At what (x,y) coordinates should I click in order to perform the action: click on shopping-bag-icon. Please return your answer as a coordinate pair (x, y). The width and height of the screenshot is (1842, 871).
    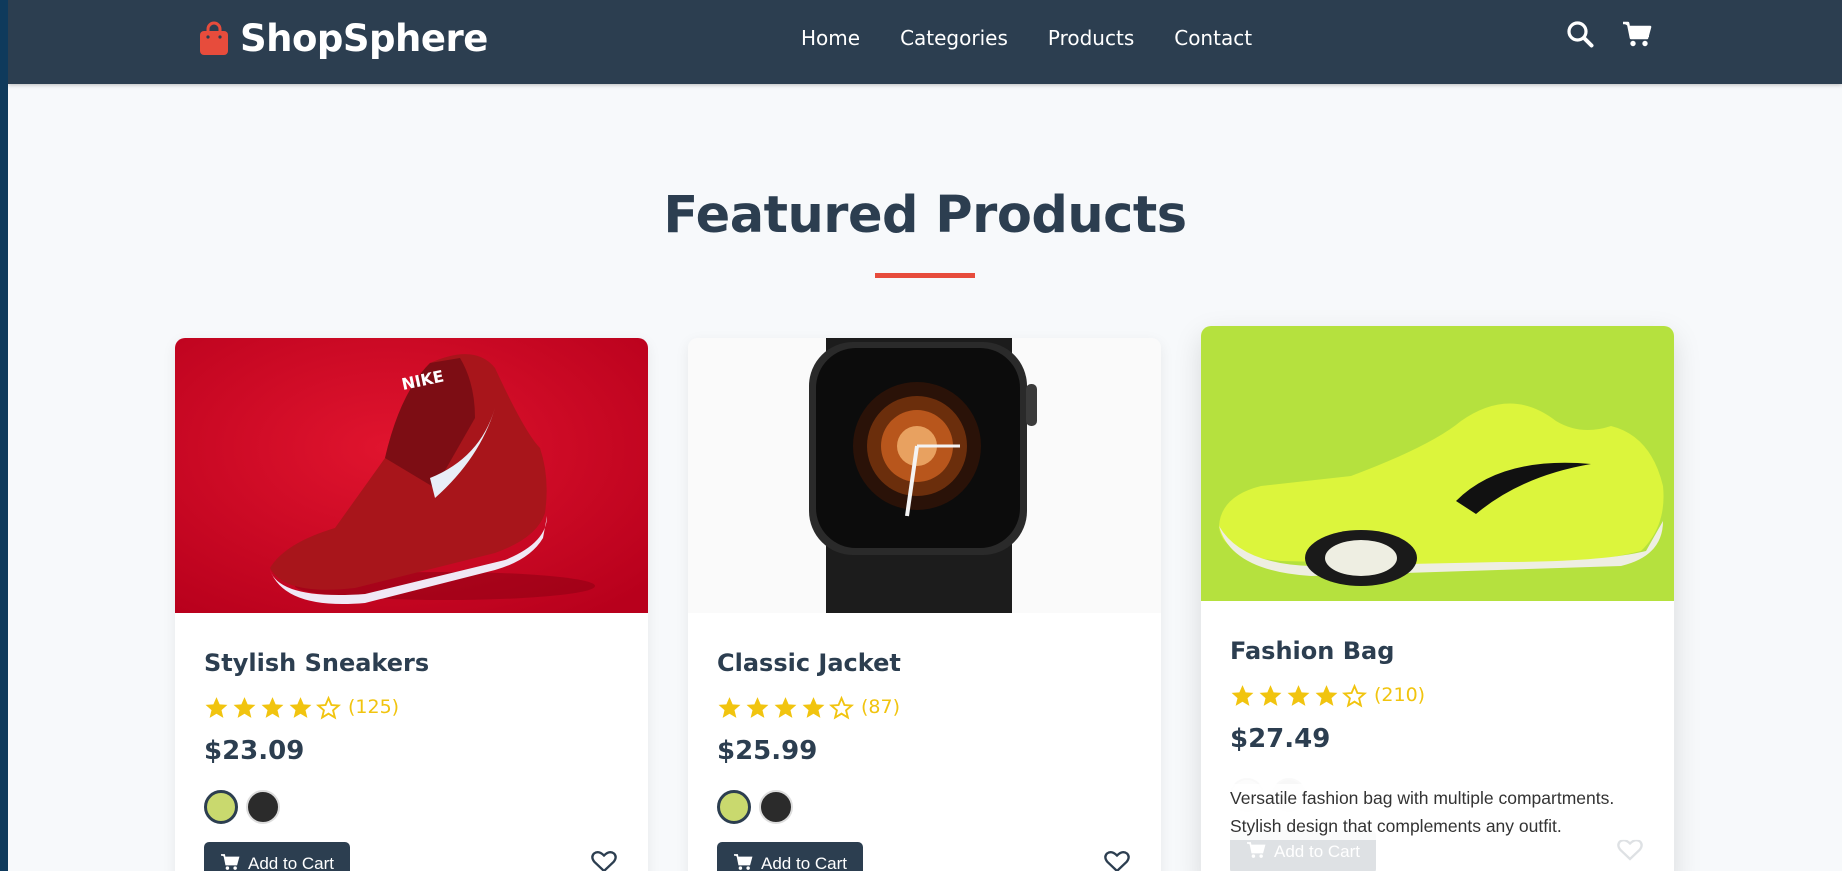
    Looking at the image, I should click on (214, 38).